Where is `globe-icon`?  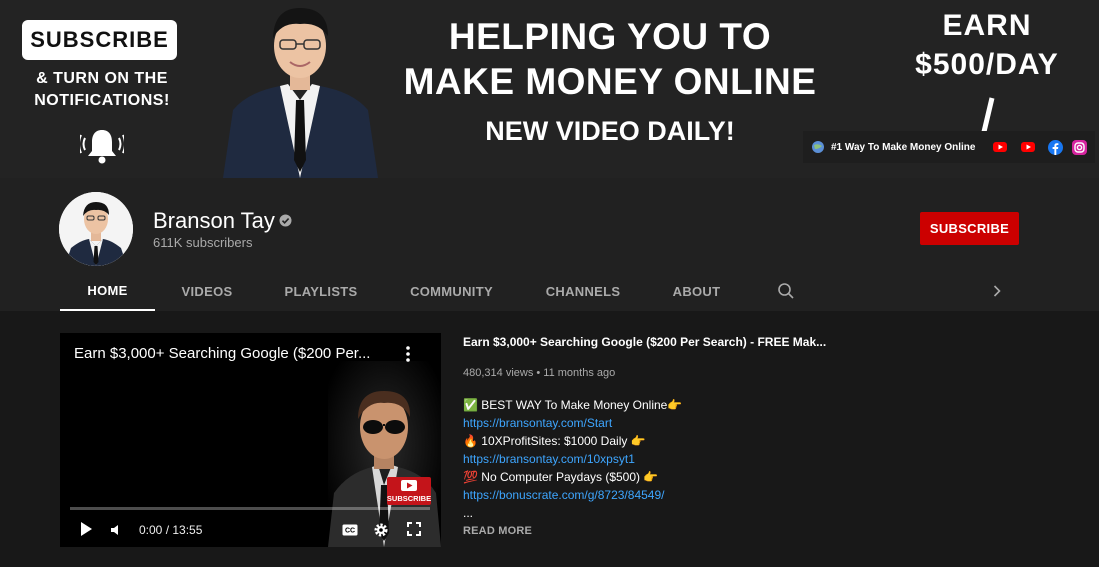
globe-icon is located at coordinates (818, 147).